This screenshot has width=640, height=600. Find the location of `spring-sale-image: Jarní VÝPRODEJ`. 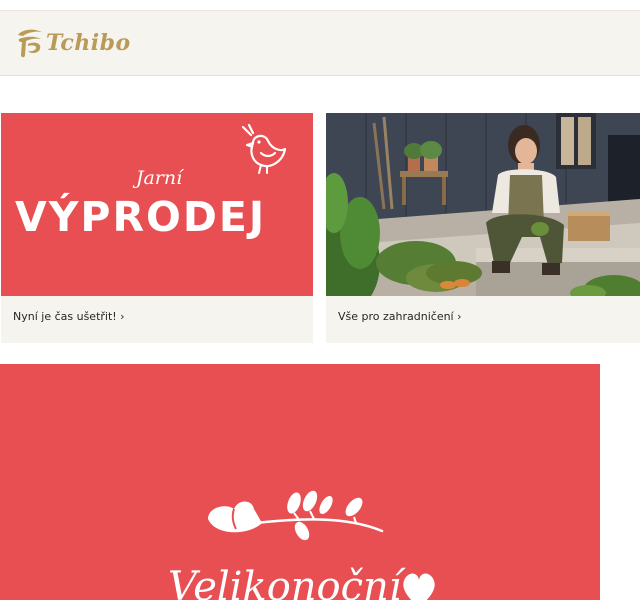

spring-sale-image: Jarní VÝPRODEJ is located at coordinates (157, 204).